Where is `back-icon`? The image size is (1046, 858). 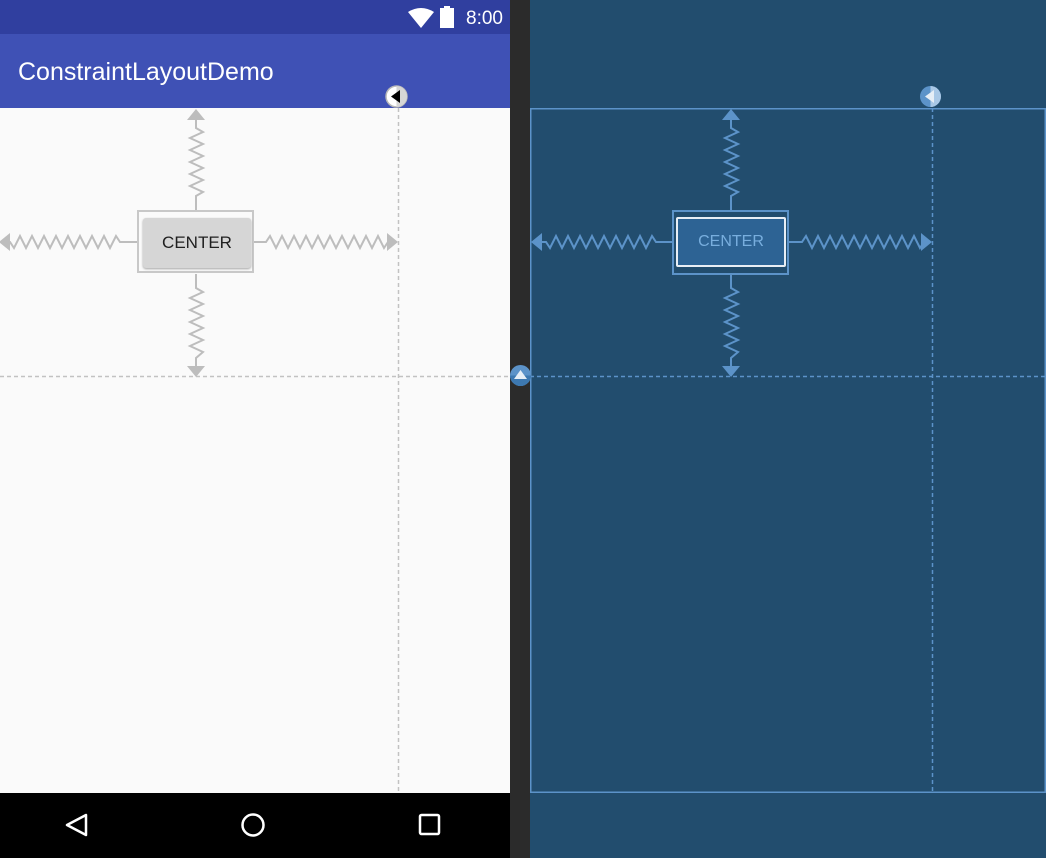
back-icon is located at coordinates (76, 825).